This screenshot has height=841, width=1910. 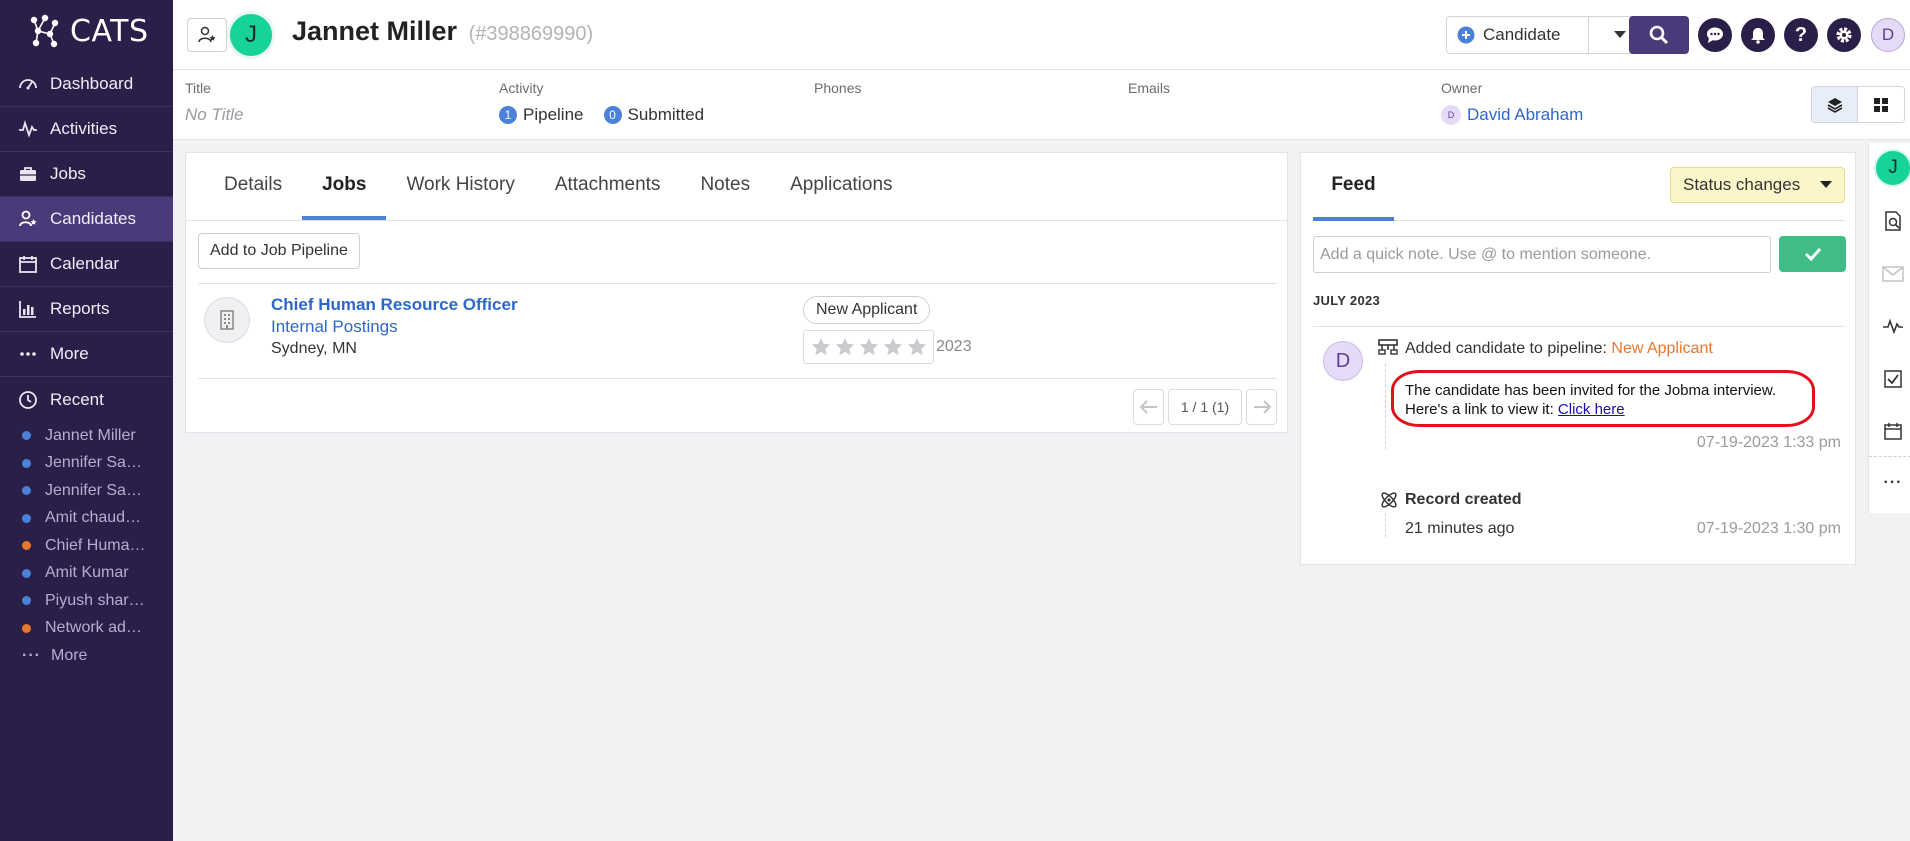 What do you see at coordinates (344, 186) in the screenshot?
I see `tab-jobs: Jobs` at bounding box center [344, 186].